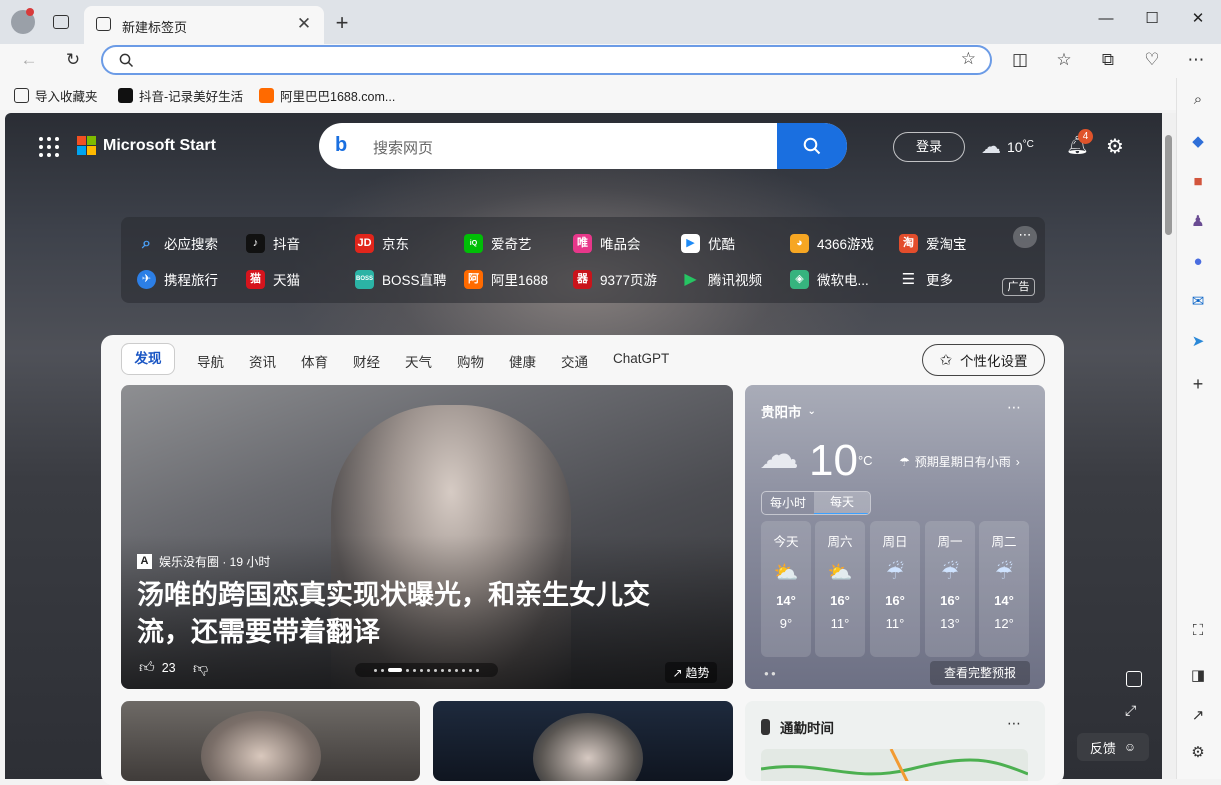 The width and height of the screenshot is (1221, 785). Describe the element at coordinates (403, 147) in the screenshot. I see `search-input: 搜索网页` at that location.